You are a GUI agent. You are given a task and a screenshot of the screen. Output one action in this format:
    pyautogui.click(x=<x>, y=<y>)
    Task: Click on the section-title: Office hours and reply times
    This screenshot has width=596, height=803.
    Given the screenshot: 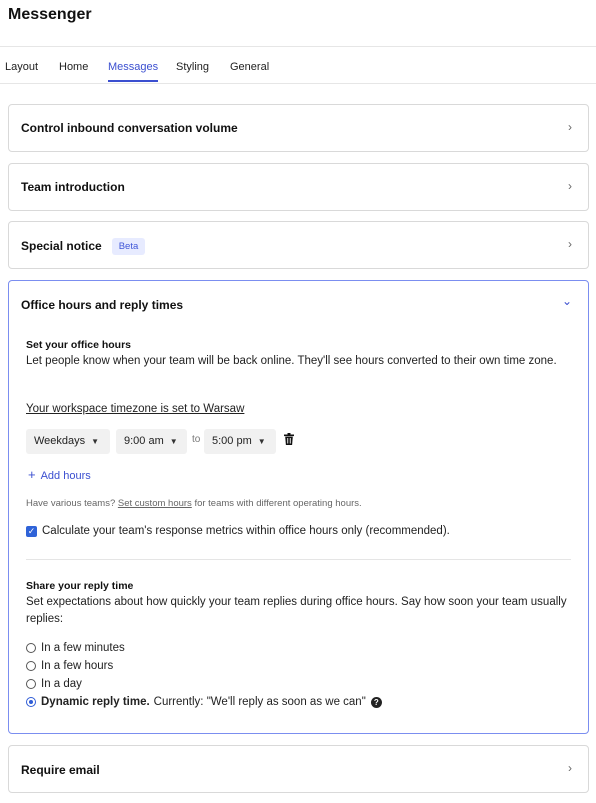 What is the action you would take?
    pyautogui.click(x=102, y=305)
    